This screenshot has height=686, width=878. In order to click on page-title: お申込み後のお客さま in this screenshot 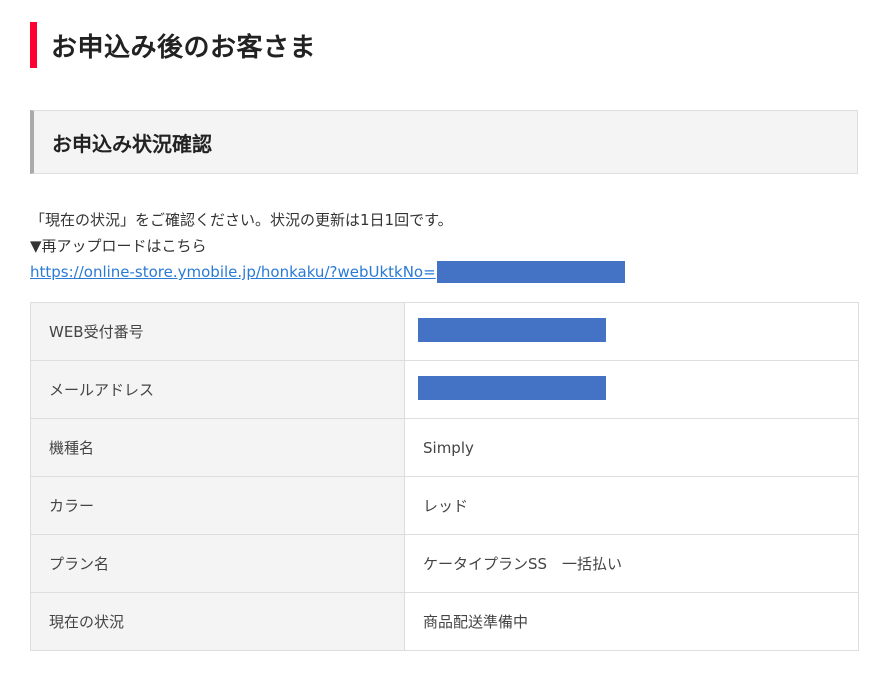, I will do `click(184, 47)`.